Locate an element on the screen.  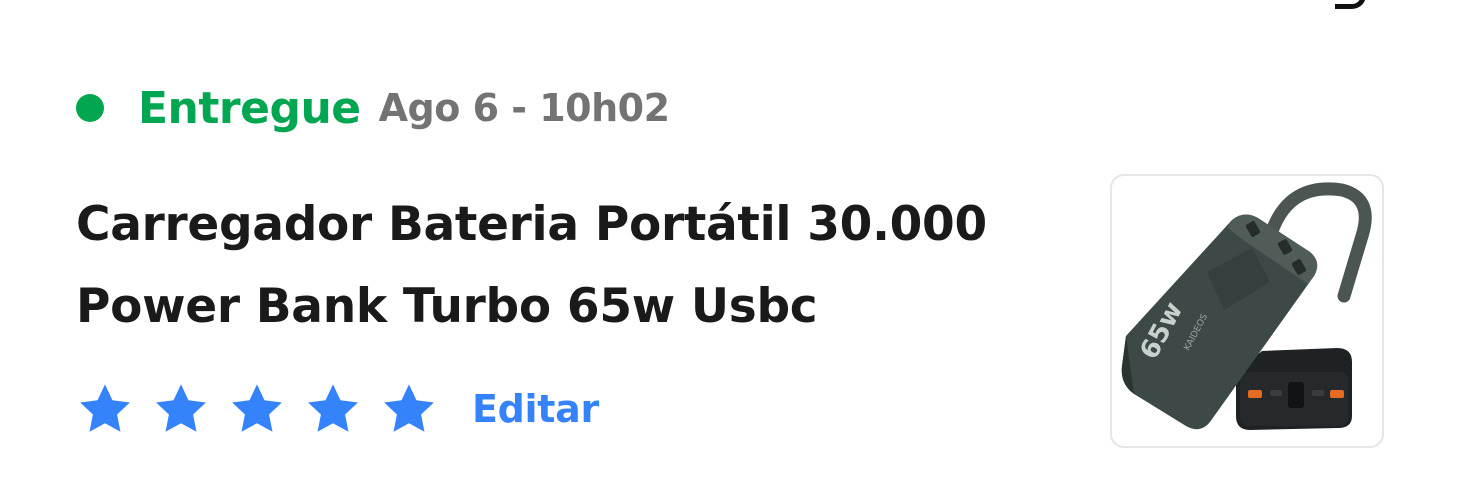
product-thumbnail: 65w KAIDEOS is located at coordinates (1247, 311).